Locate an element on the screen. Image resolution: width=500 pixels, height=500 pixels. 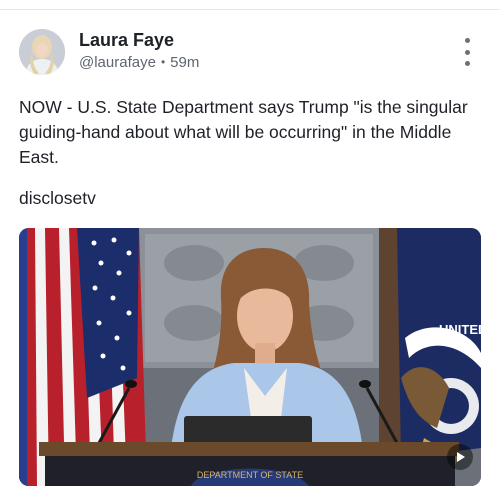
flag-tag-text: UNITED STATES is located at coordinates (460, 329).